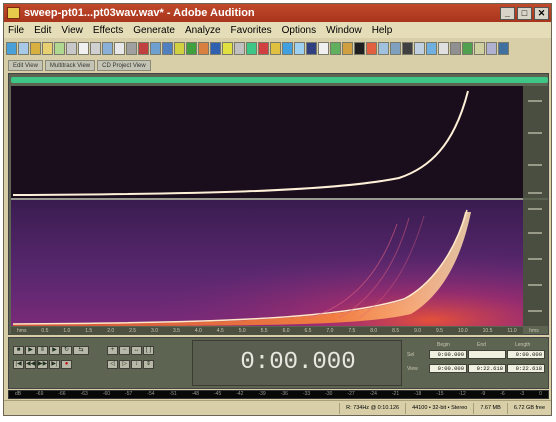  What do you see at coordinates (487, 354) in the screenshot?
I see `selection-end-field` at bounding box center [487, 354].